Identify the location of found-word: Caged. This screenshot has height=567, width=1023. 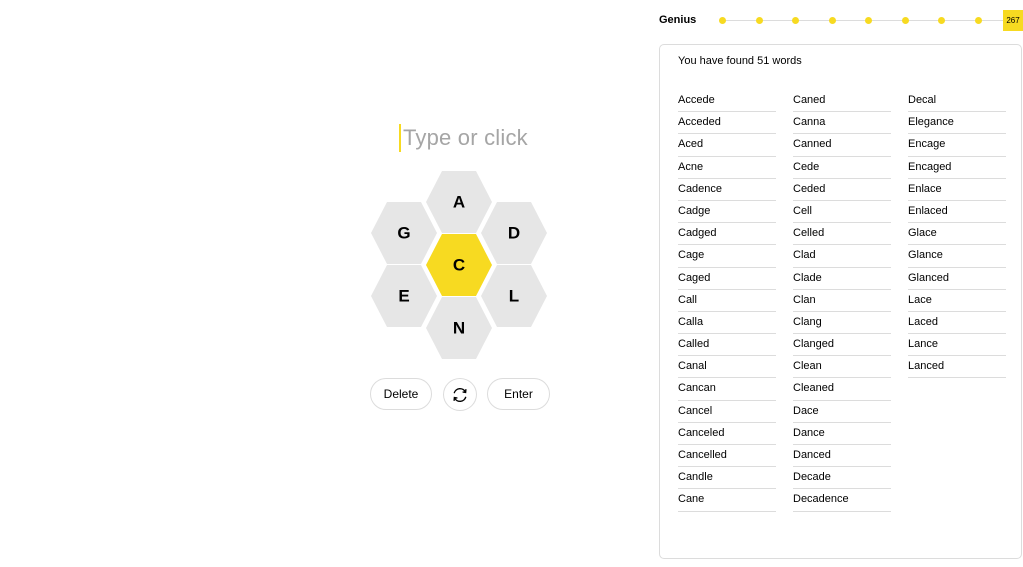
(727, 279).